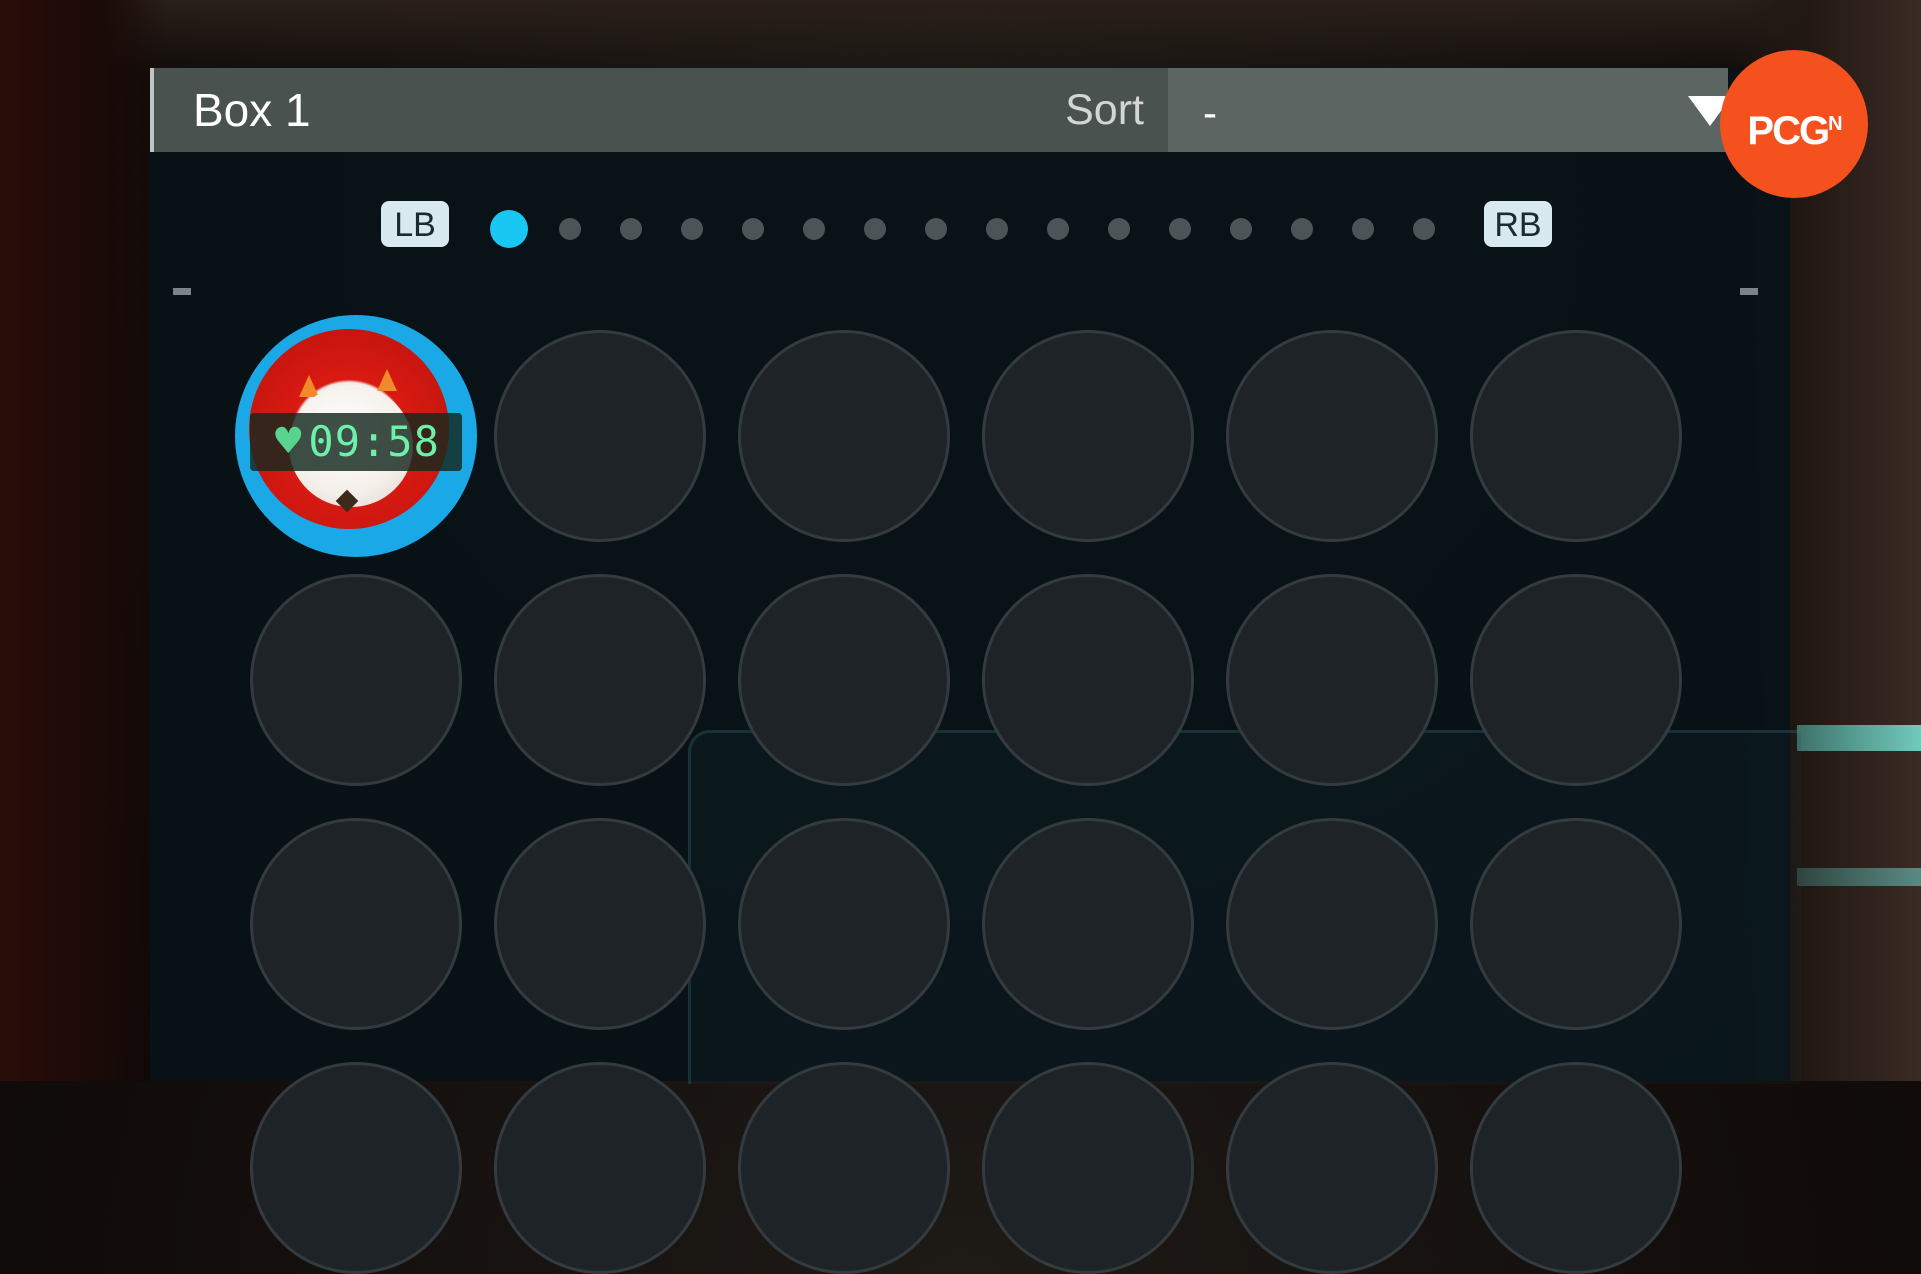  Describe the element at coordinates (288, 441) in the screenshot. I see `heart-icon: ♥` at that location.